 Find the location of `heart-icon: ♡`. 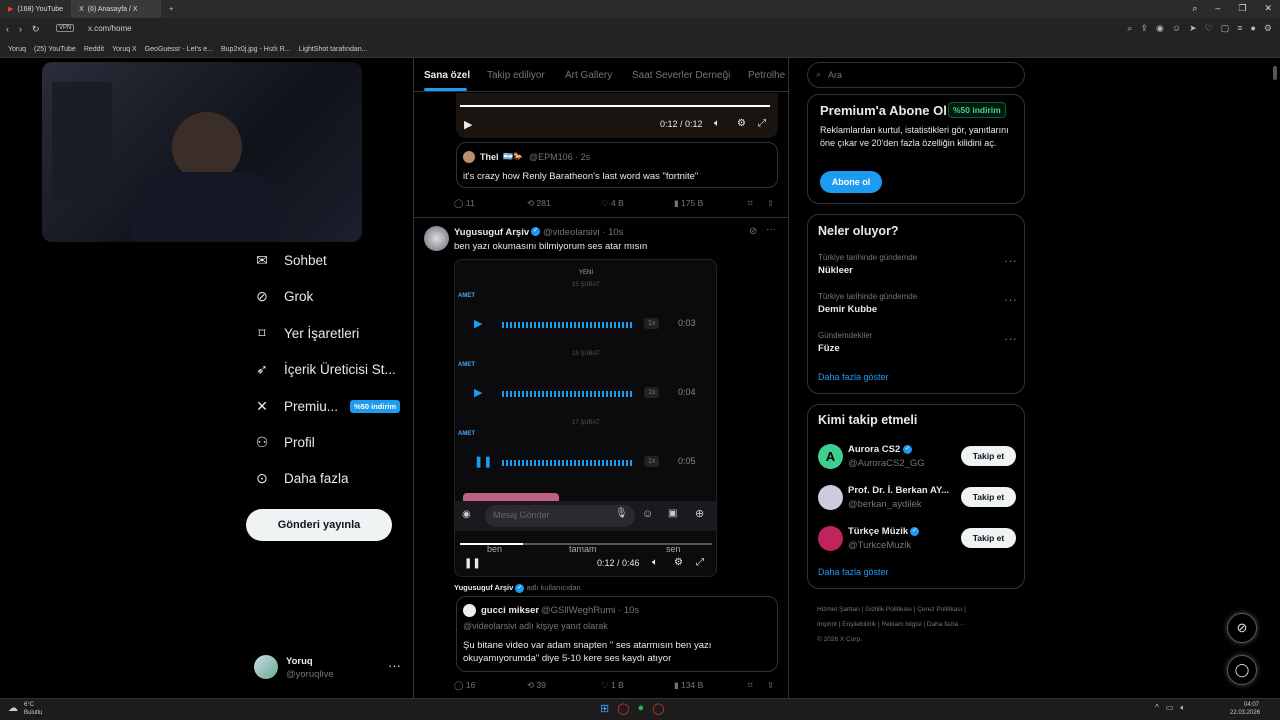

heart-icon: ♡ is located at coordinates (1209, 28).